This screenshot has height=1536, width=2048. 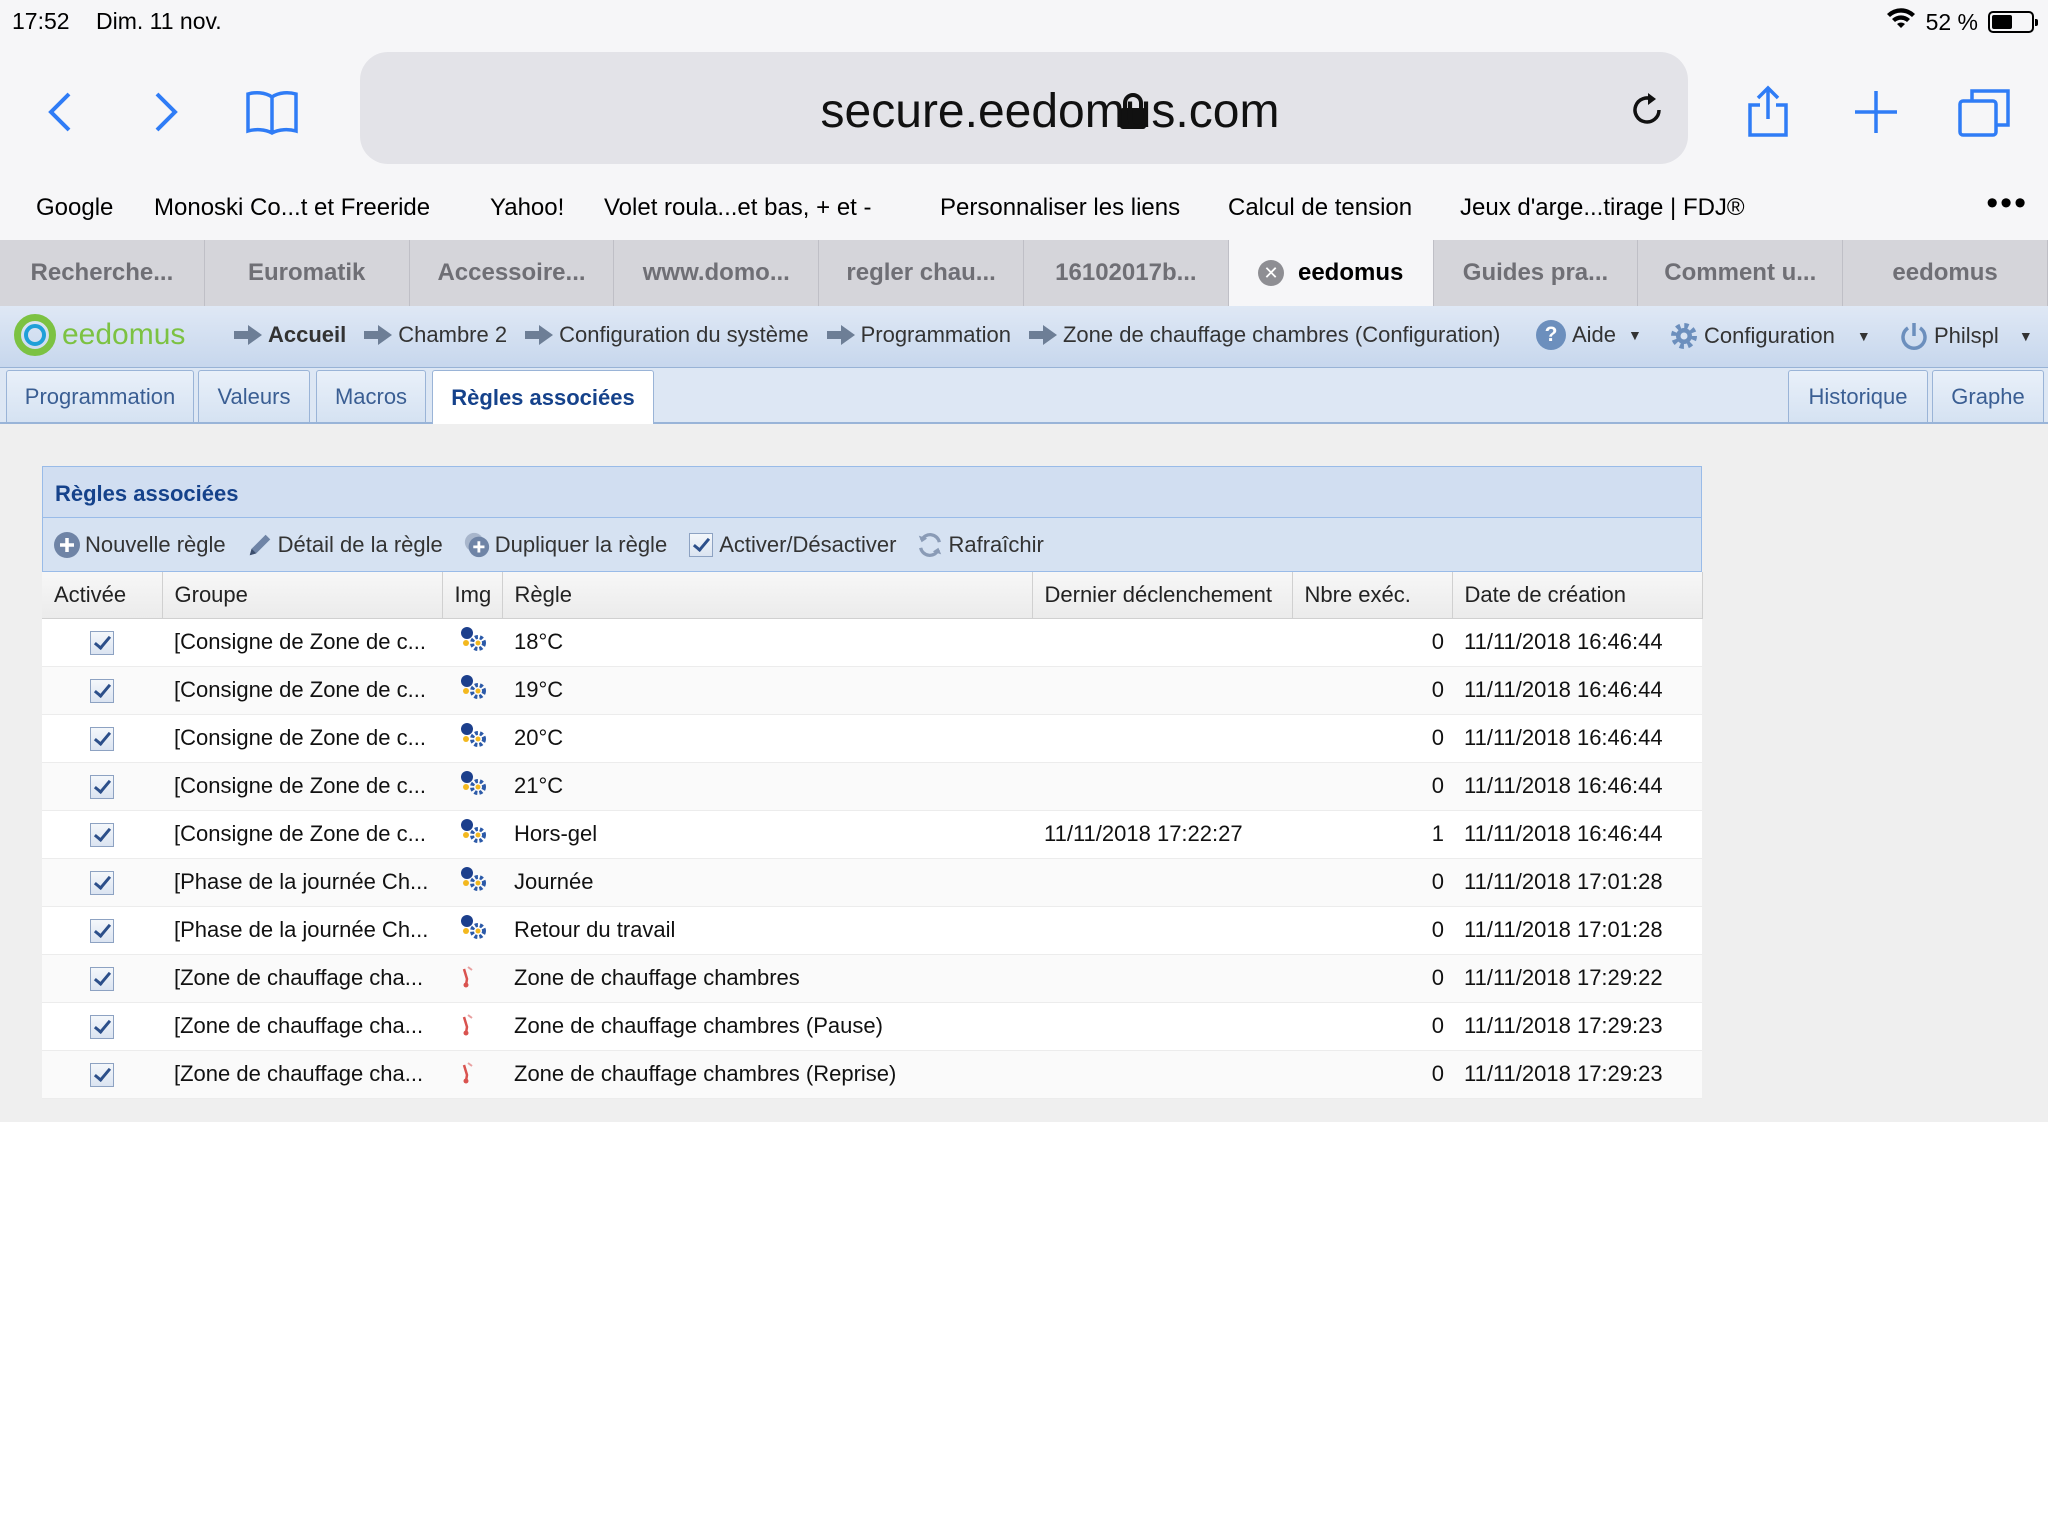 I want to click on column-header: Img, so click(x=472, y=595).